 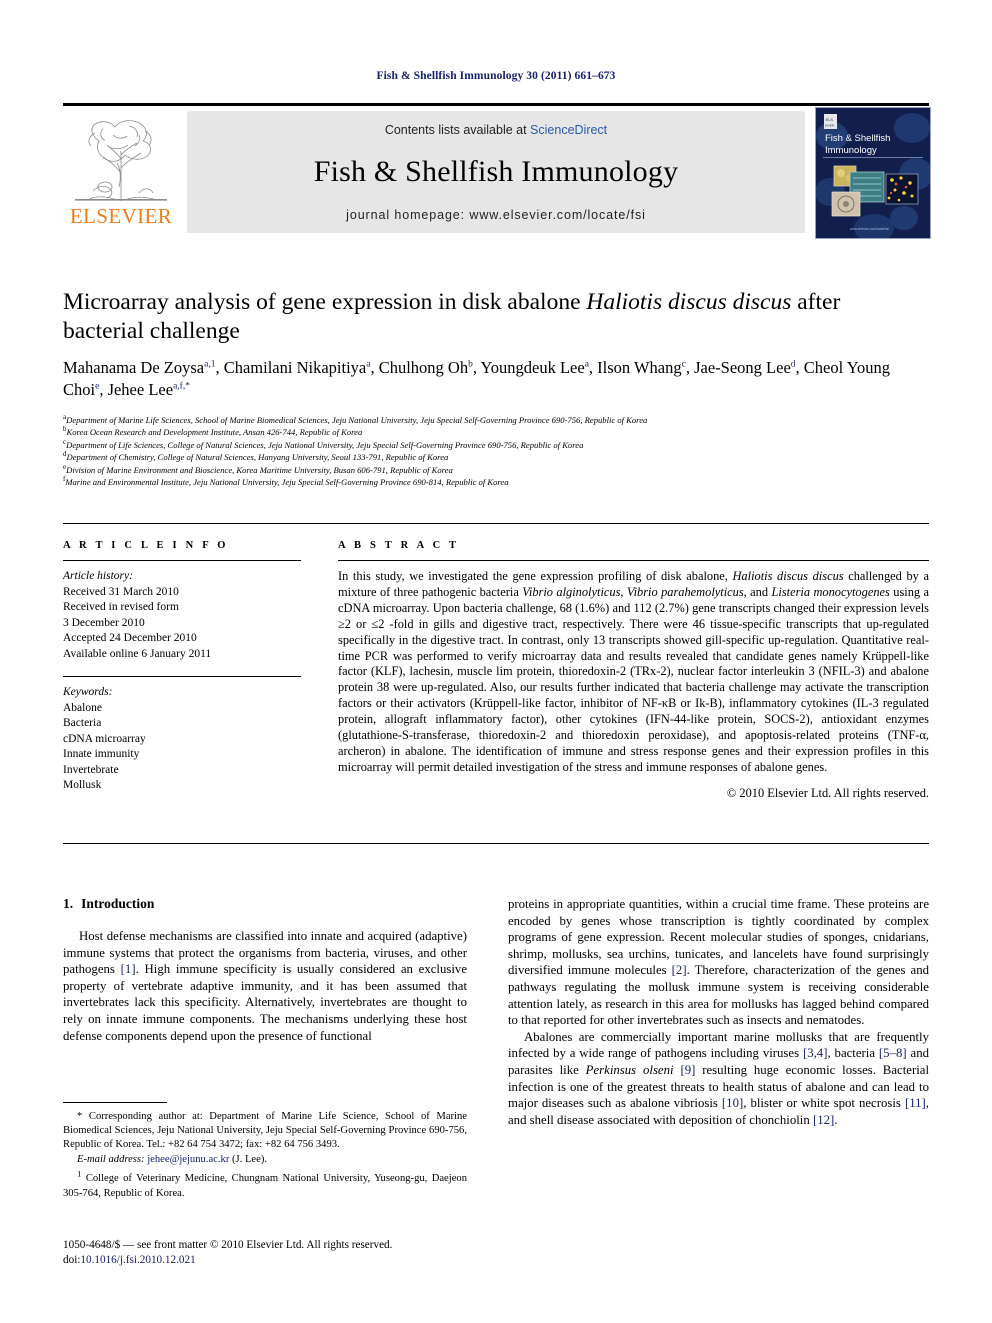 What do you see at coordinates (182, 771) in the screenshot?
I see `keyword-item: Invertebrate` at bounding box center [182, 771].